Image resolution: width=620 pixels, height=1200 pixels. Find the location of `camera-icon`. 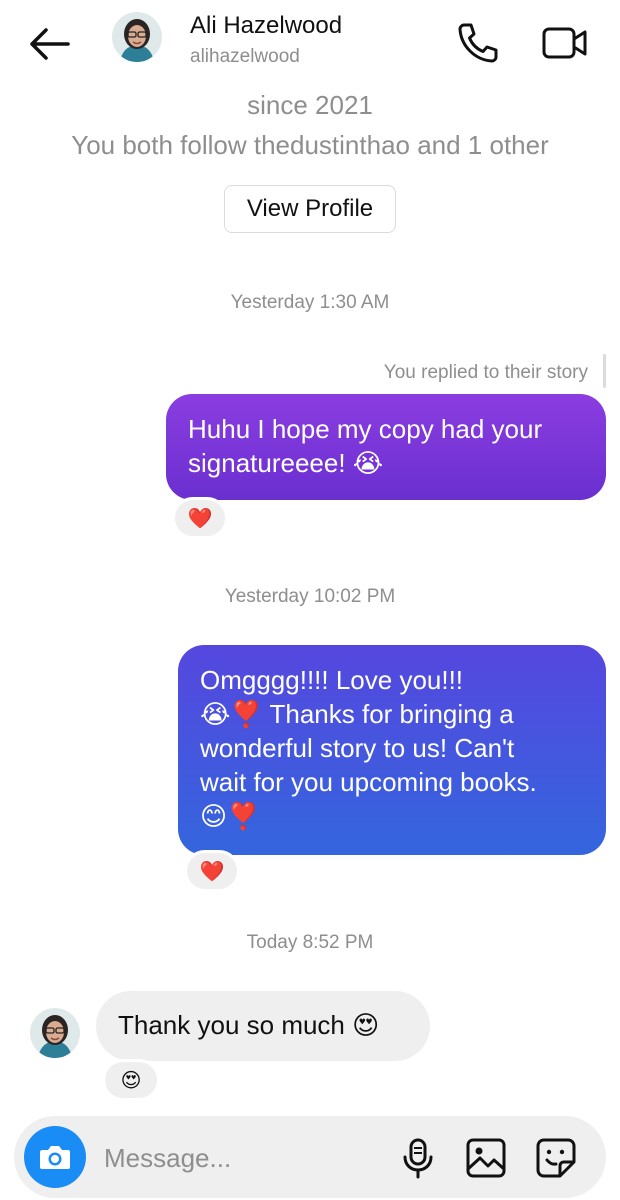

camera-icon is located at coordinates (55, 1157).